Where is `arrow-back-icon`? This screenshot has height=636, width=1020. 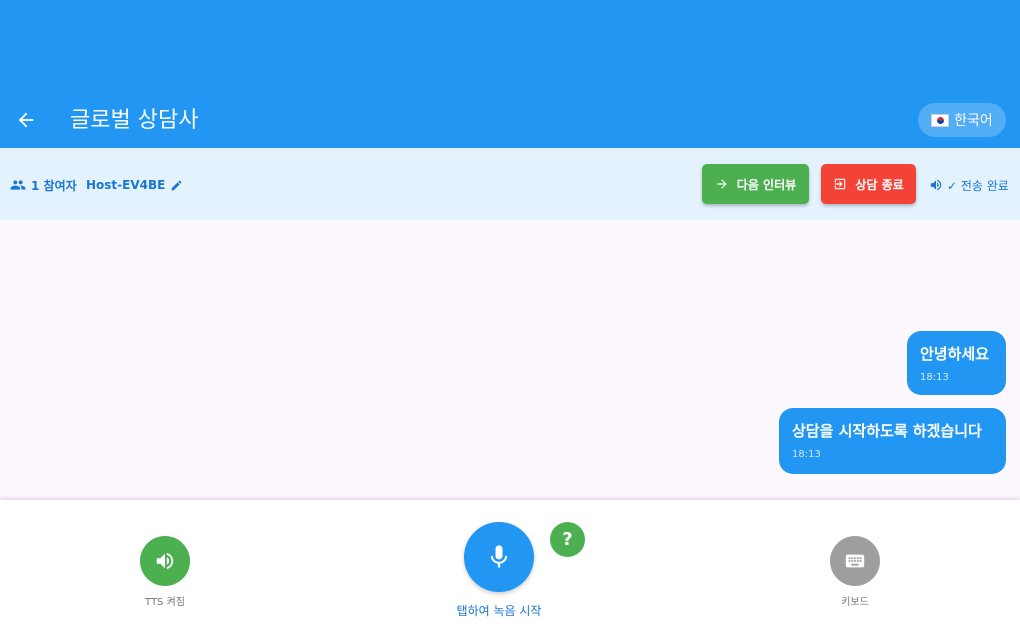
arrow-back-icon is located at coordinates (26, 120).